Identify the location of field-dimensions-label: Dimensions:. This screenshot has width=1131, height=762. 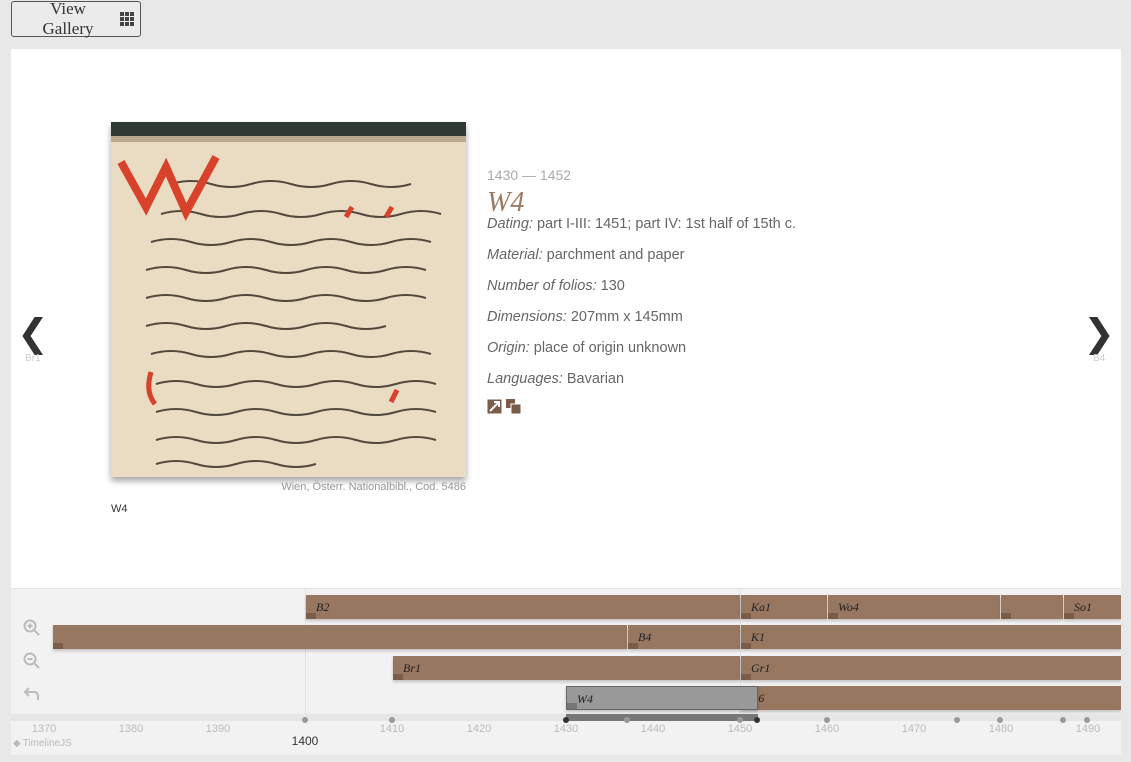
(527, 317).